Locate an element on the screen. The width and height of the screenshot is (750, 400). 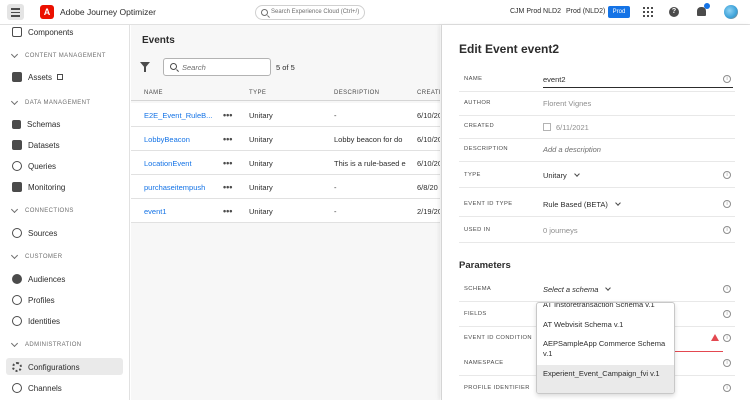
field-created: CREATED 6/11/2021 is located at coordinates (597, 127).